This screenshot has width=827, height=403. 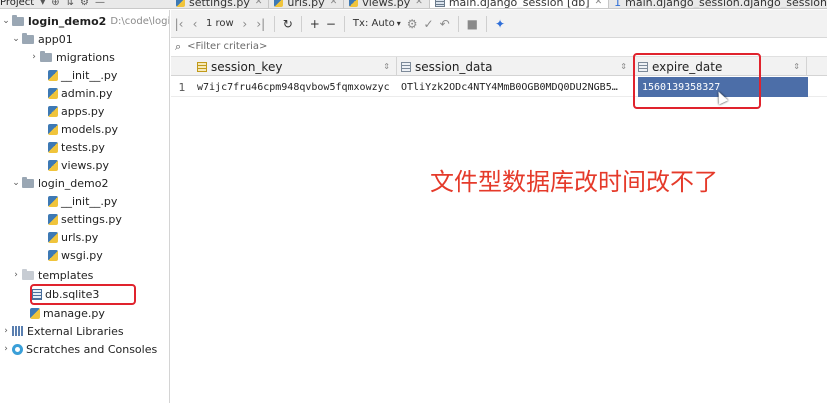 I want to click on tree-item-external-libraries: › External Libraries, so click(x=62, y=331).